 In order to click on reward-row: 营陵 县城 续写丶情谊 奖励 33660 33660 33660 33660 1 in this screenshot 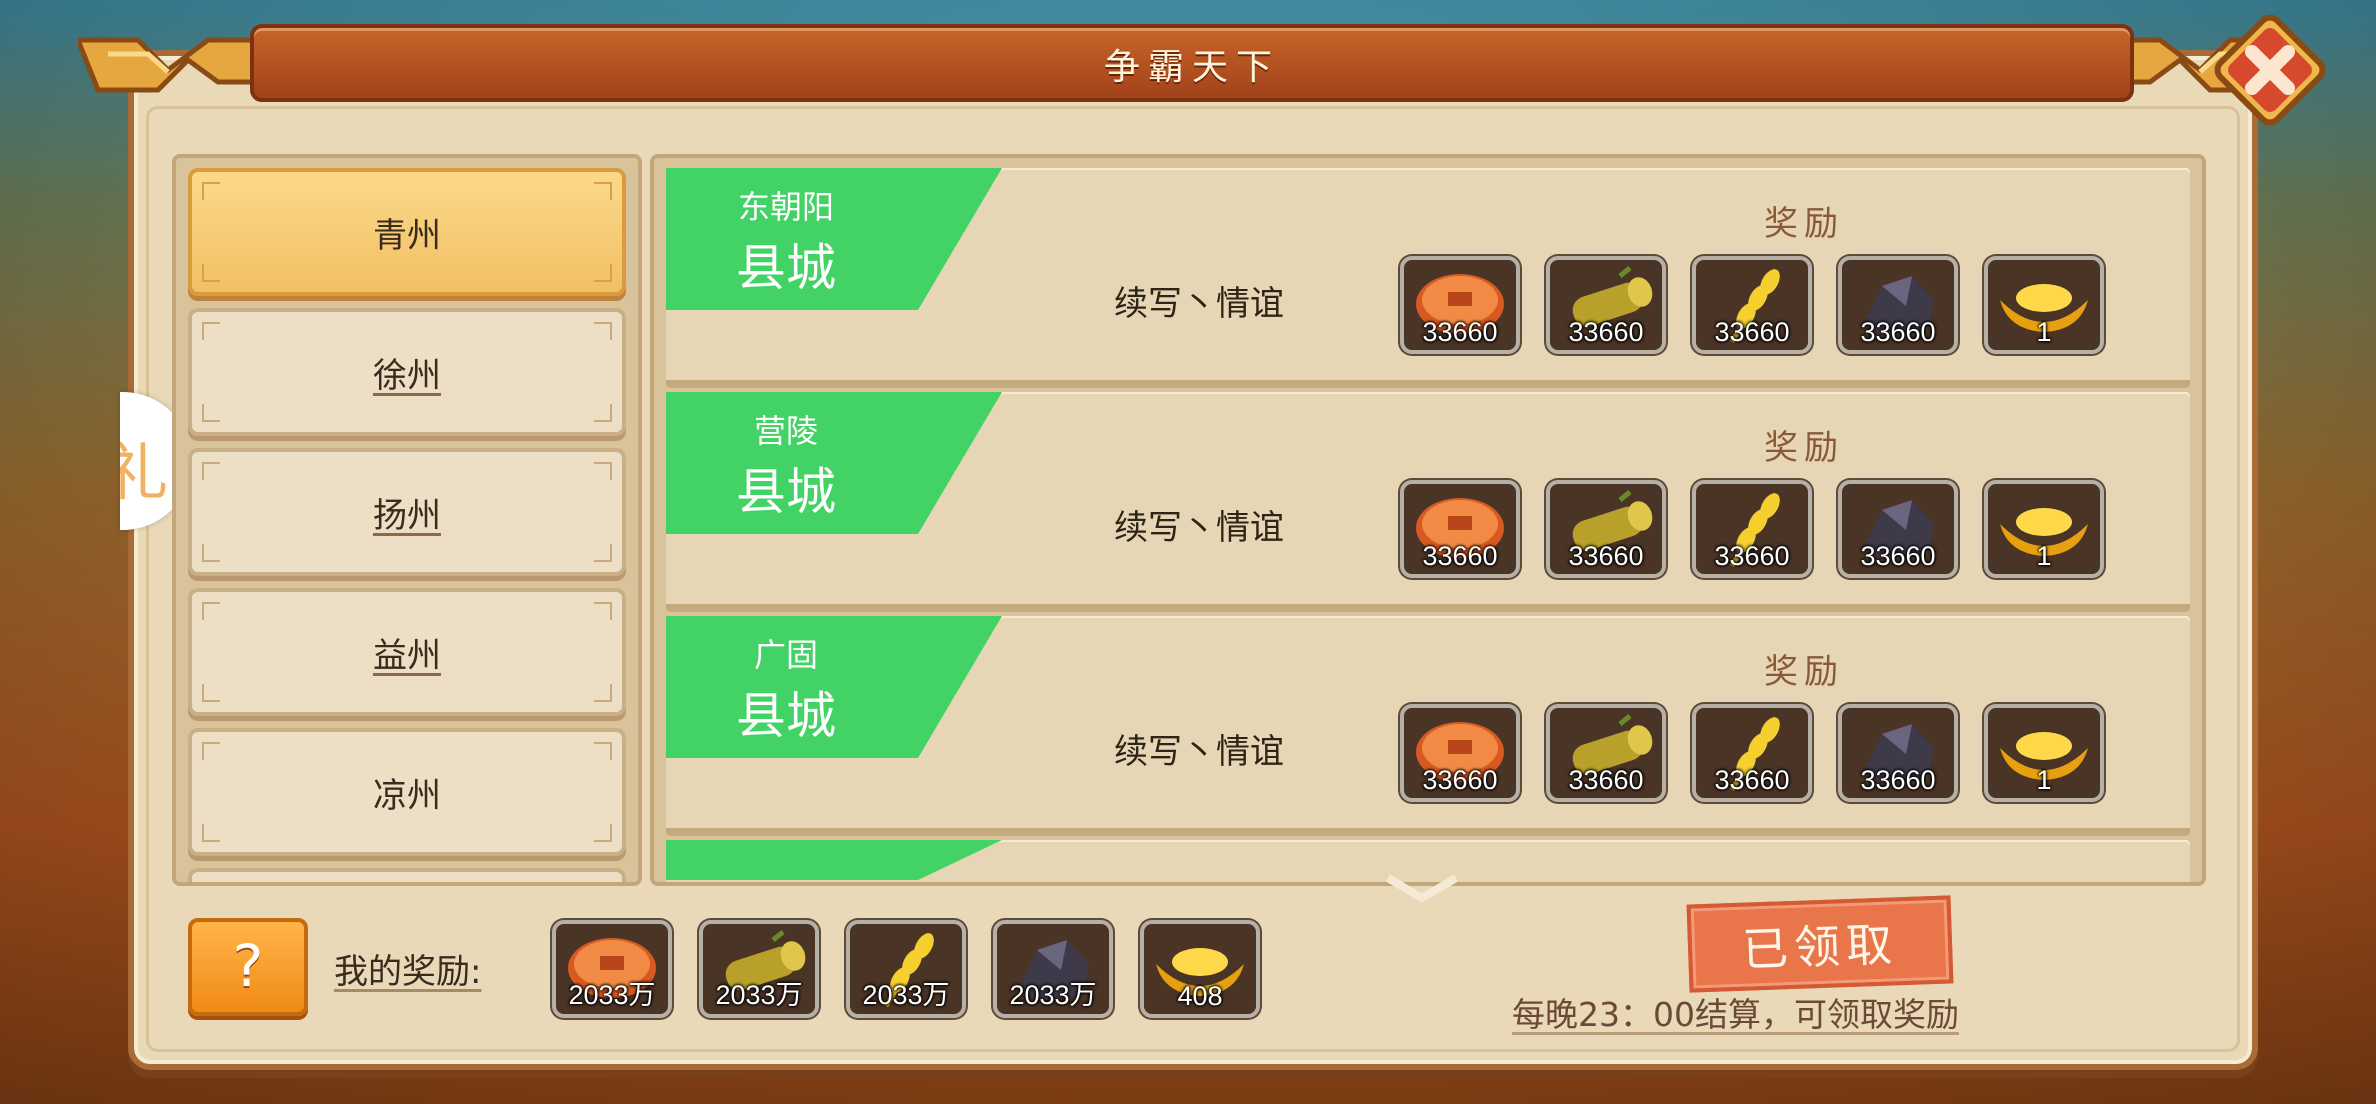, I will do `click(1428, 502)`.